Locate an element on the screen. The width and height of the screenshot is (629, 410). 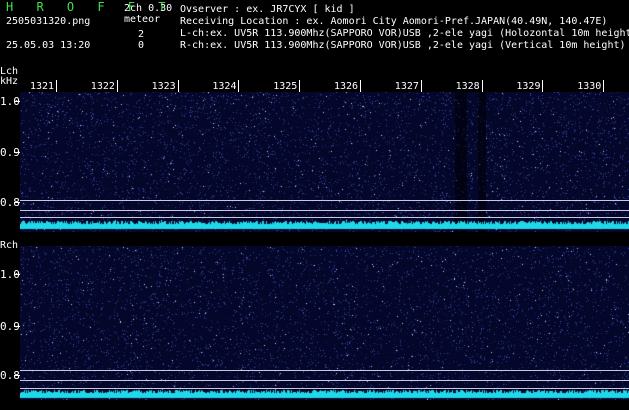
time-tick-label: 1330 is located at coordinates (589, 86).